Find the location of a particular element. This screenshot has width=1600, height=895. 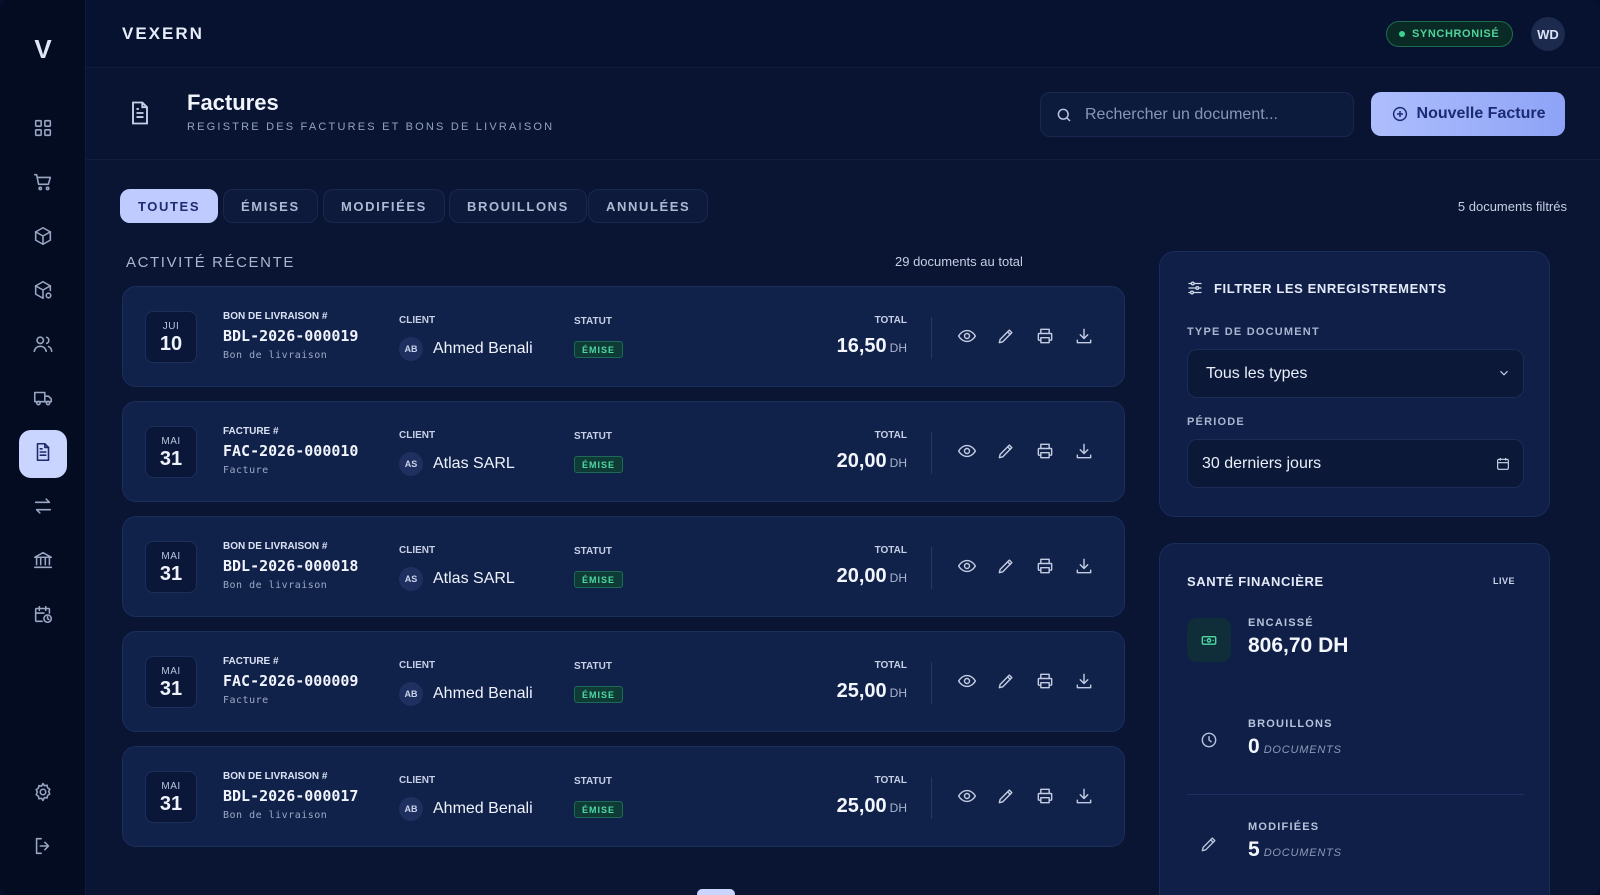

users-icon is located at coordinates (43, 346).